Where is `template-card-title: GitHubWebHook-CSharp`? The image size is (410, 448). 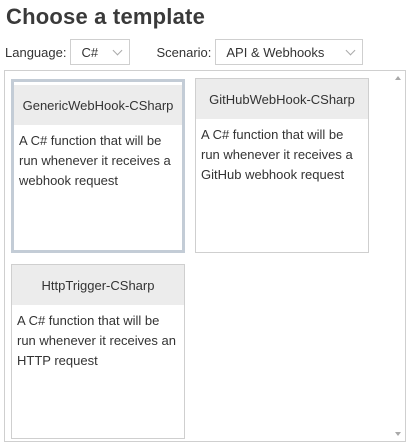
template-card-title: GitHubWebHook-CSharp is located at coordinates (282, 99).